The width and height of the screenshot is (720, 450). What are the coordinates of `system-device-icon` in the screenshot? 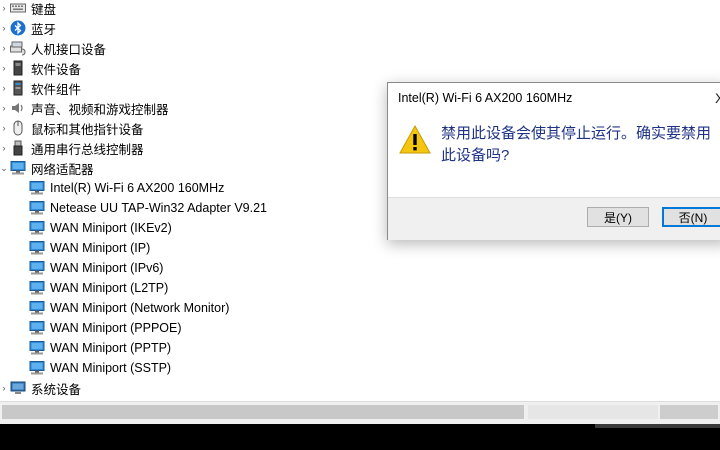 It's located at (18, 388).